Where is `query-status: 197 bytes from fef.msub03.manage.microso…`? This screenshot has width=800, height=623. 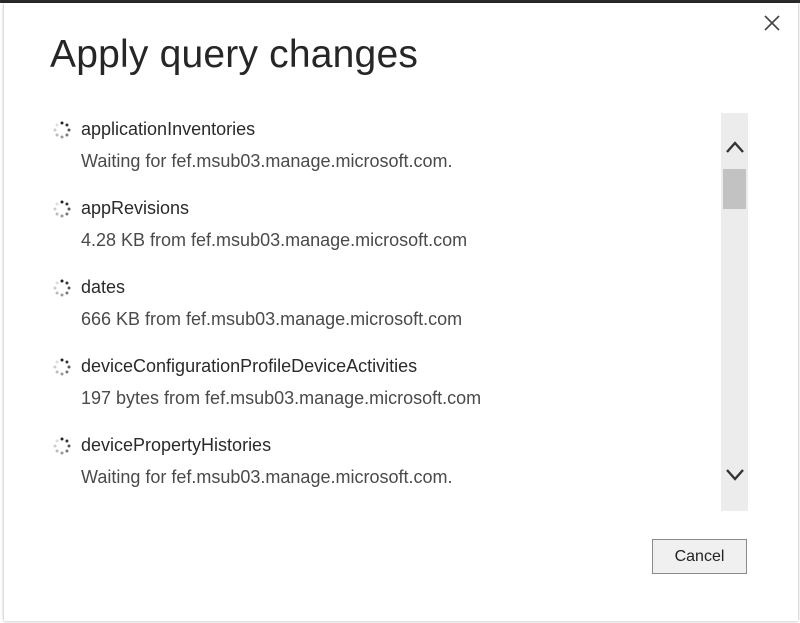
query-status: 197 bytes from fef.msub03.manage.microso… is located at coordinates (281, 398).